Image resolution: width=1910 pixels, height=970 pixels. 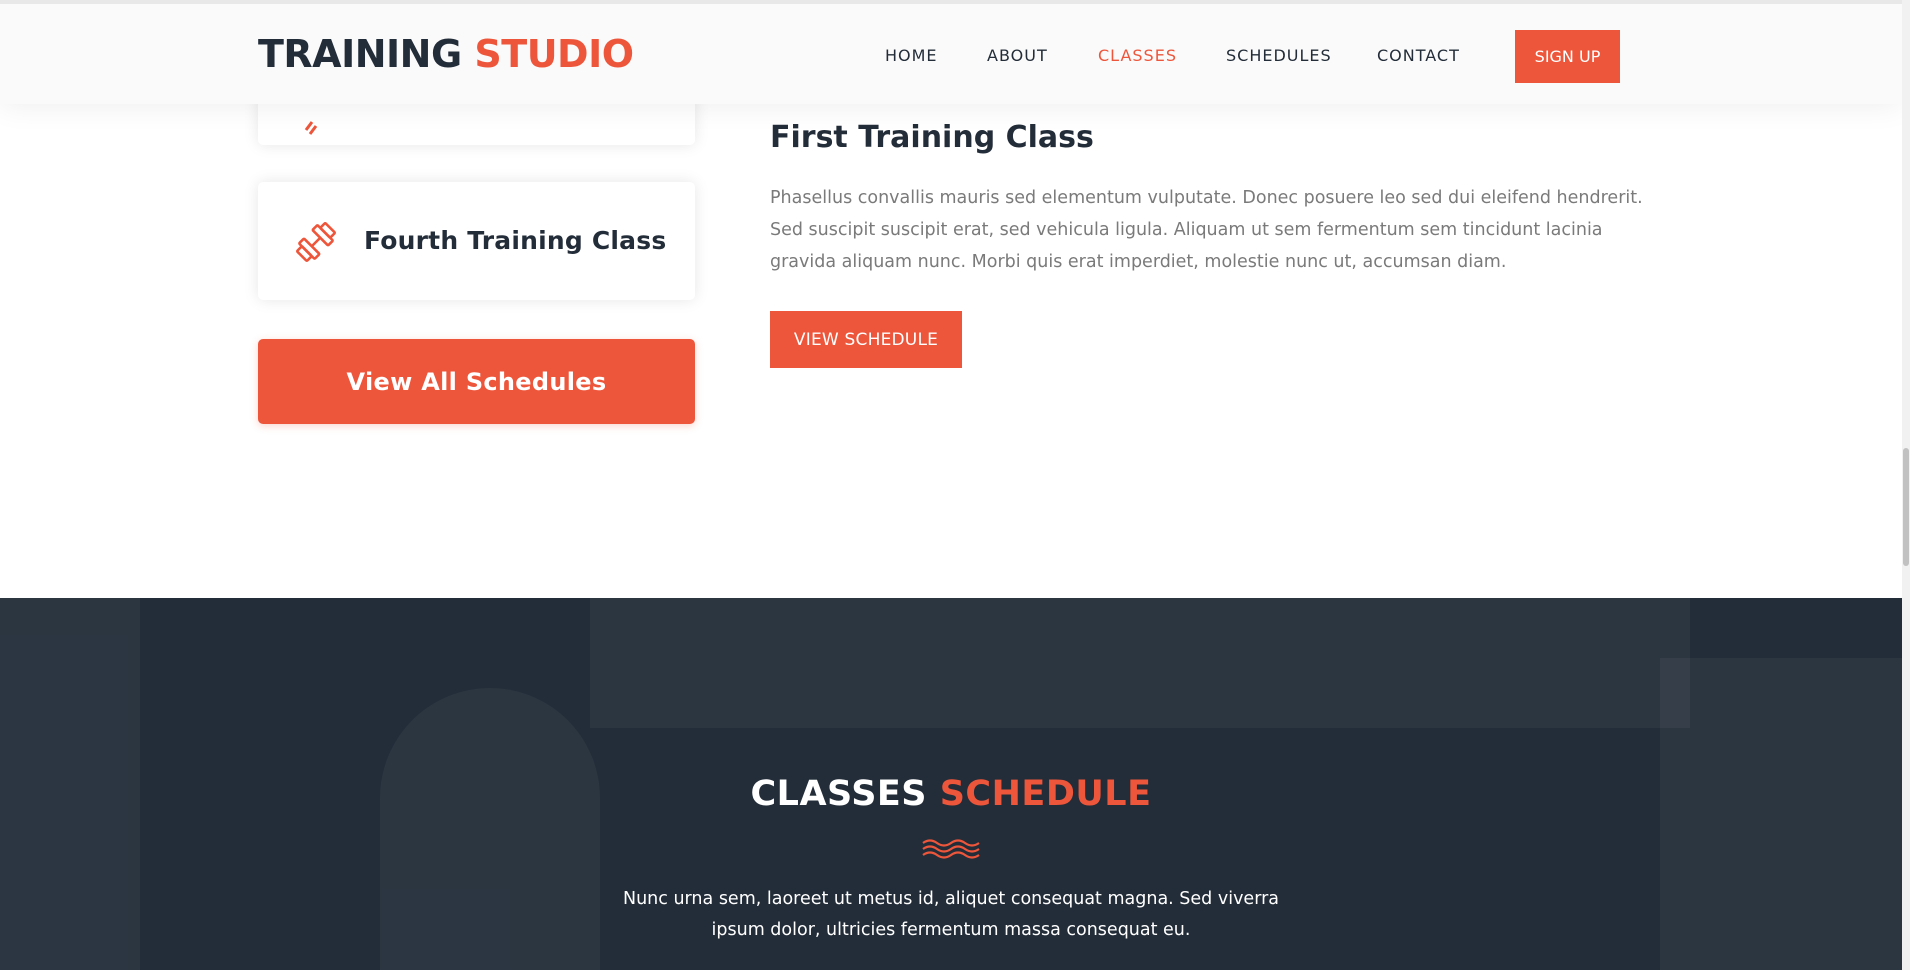 I want to click on logo-text-primary: TRAINING, so click(x=360, y=54).